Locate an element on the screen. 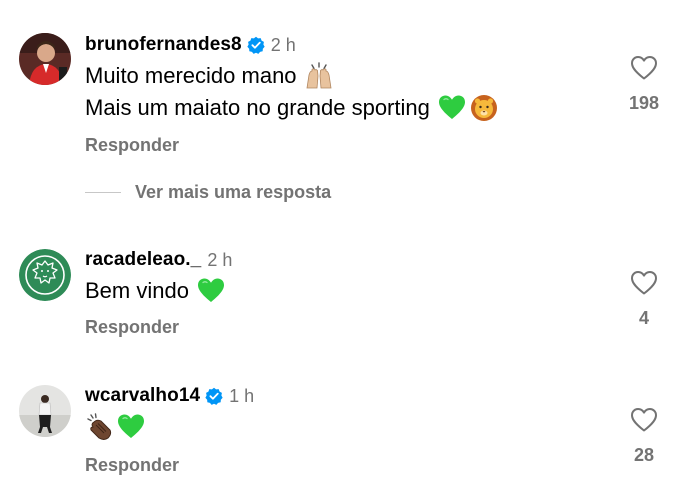 The width and height of the screenshot is (689, 500). comment-text-line: Mais um maiato no grande sporting is located at coordinates (257, 107).